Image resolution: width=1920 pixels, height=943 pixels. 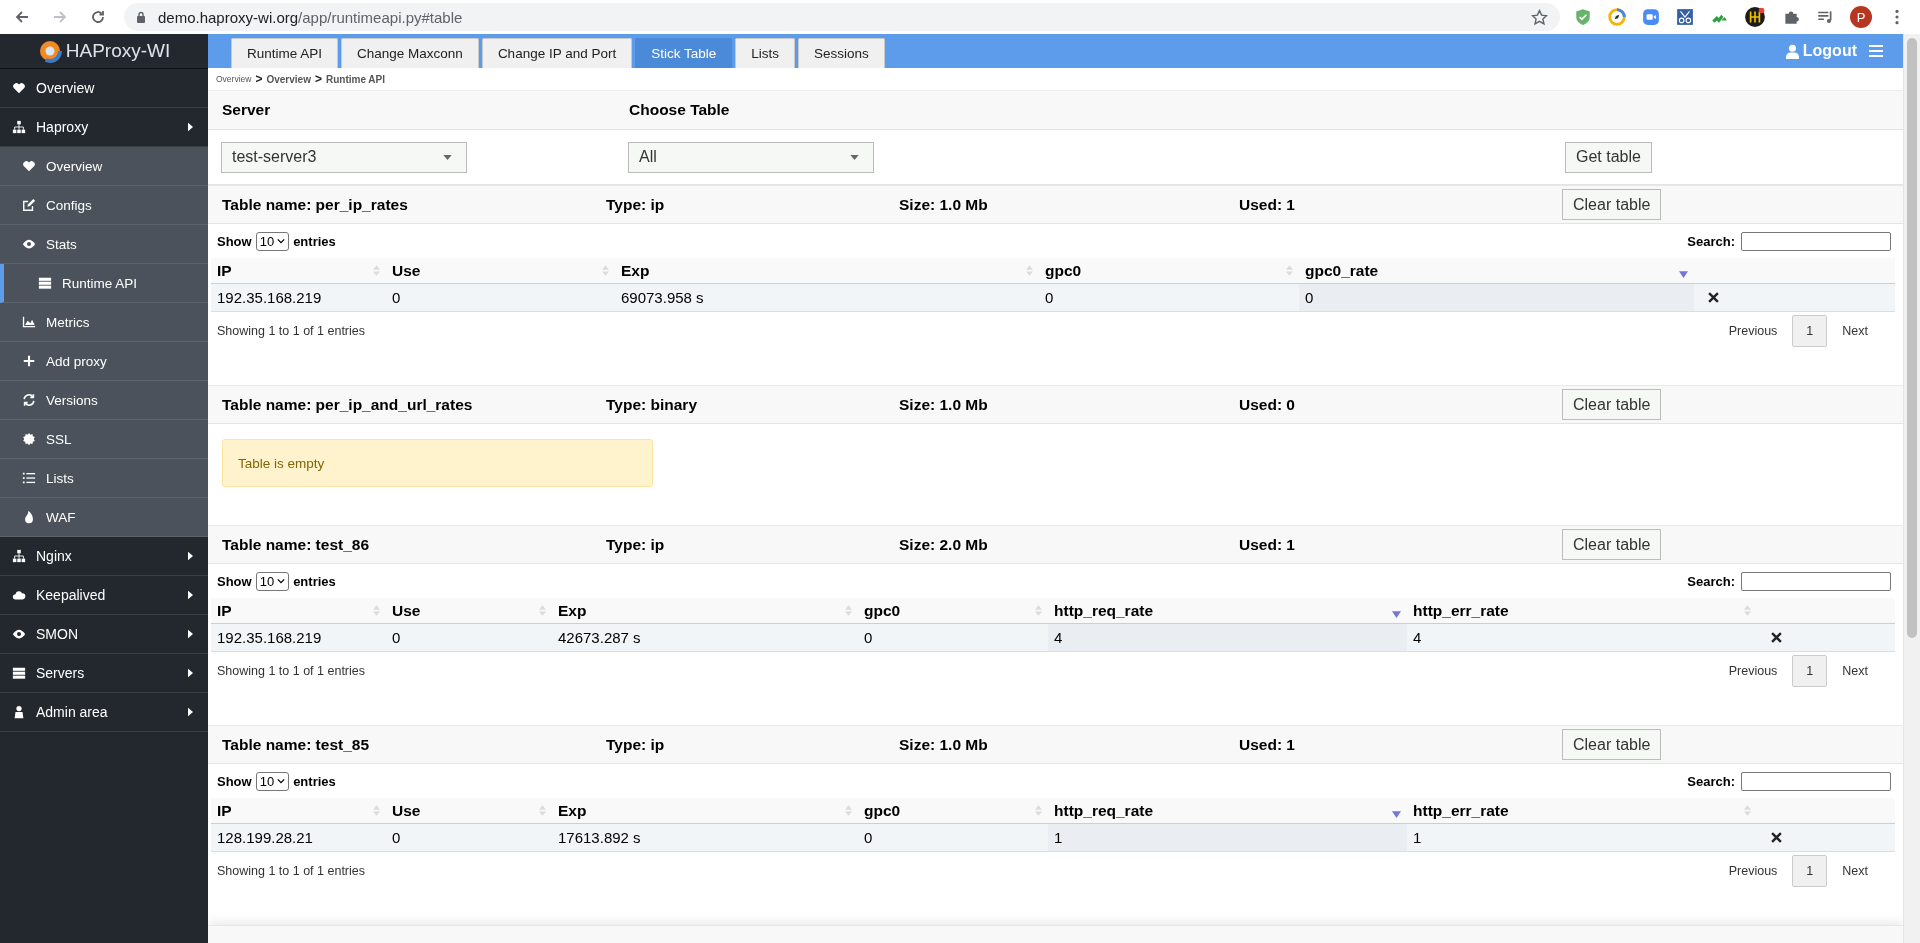 I want to click on playlist-icon, so click(x=1825, y=17).